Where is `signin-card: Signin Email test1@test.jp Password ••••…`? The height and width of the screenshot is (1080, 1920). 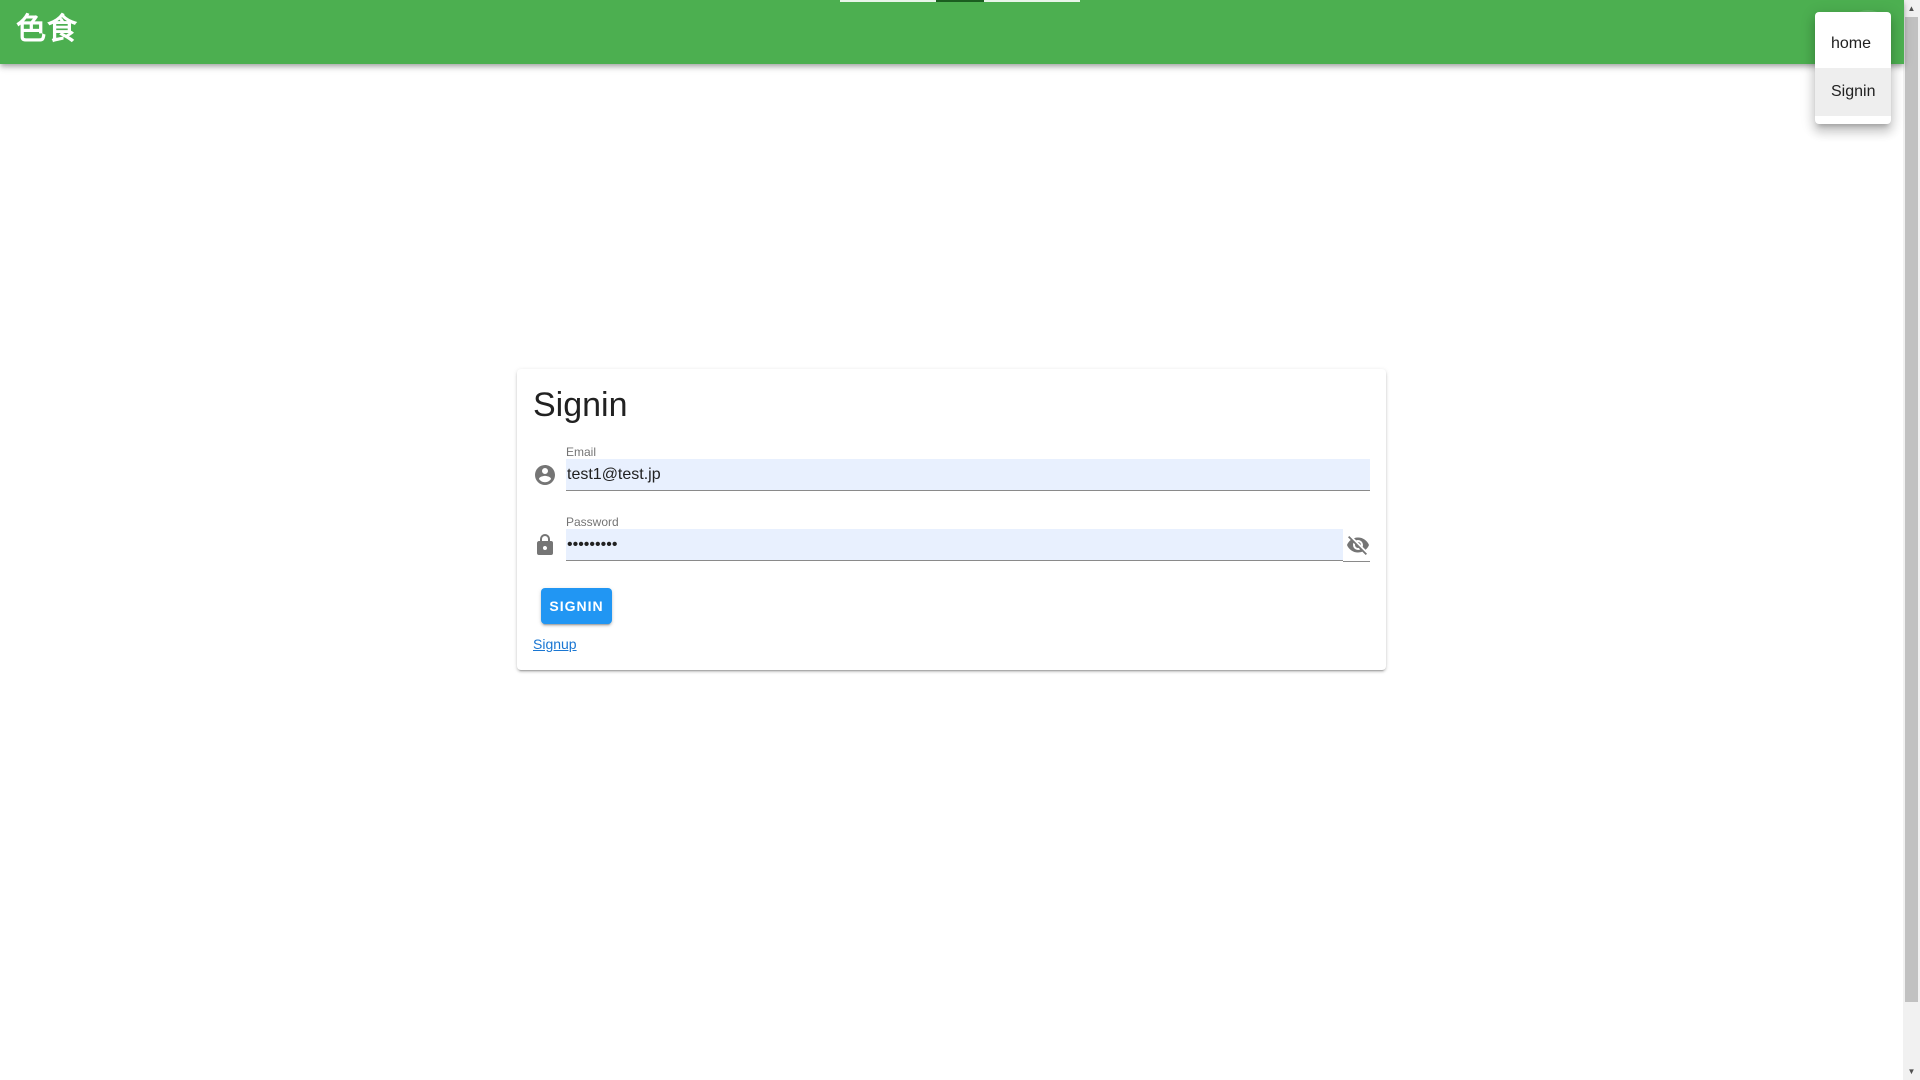
signin-card: Signin Email test1@test.jp Password ••••… is located at coordinates (951, 519).